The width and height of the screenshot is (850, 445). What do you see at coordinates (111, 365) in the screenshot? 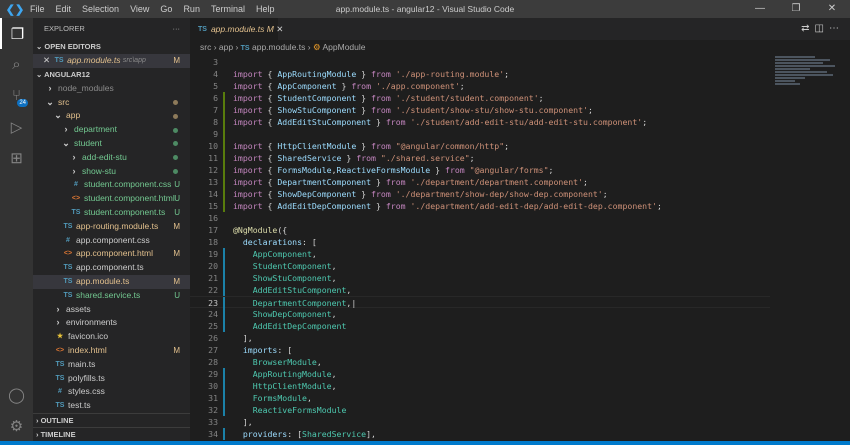
I see `tree-item: TS main.ts` at bounding box center [111, 365].